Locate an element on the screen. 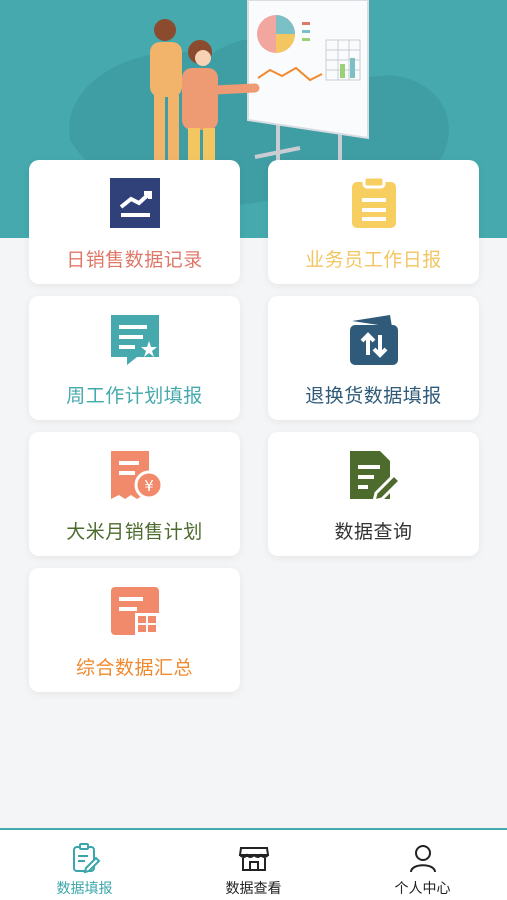 This screenshot has width=507, height=900. bottom-tab-bar: 数据填报 数据查看 个人中心 is located at coordinates (253, 864).